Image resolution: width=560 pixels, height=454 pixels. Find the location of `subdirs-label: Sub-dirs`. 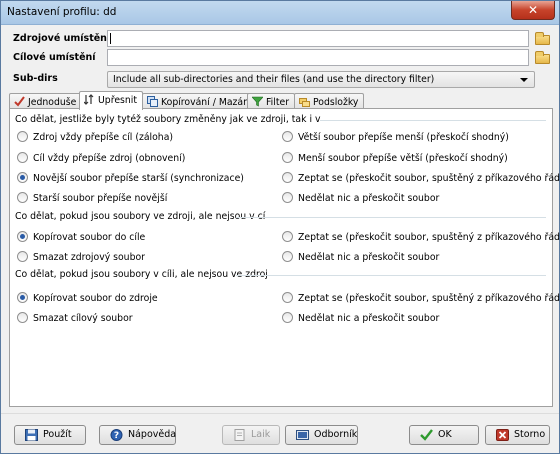

subdirs-label: Sub-dirs is located at coordinates (35, 78).